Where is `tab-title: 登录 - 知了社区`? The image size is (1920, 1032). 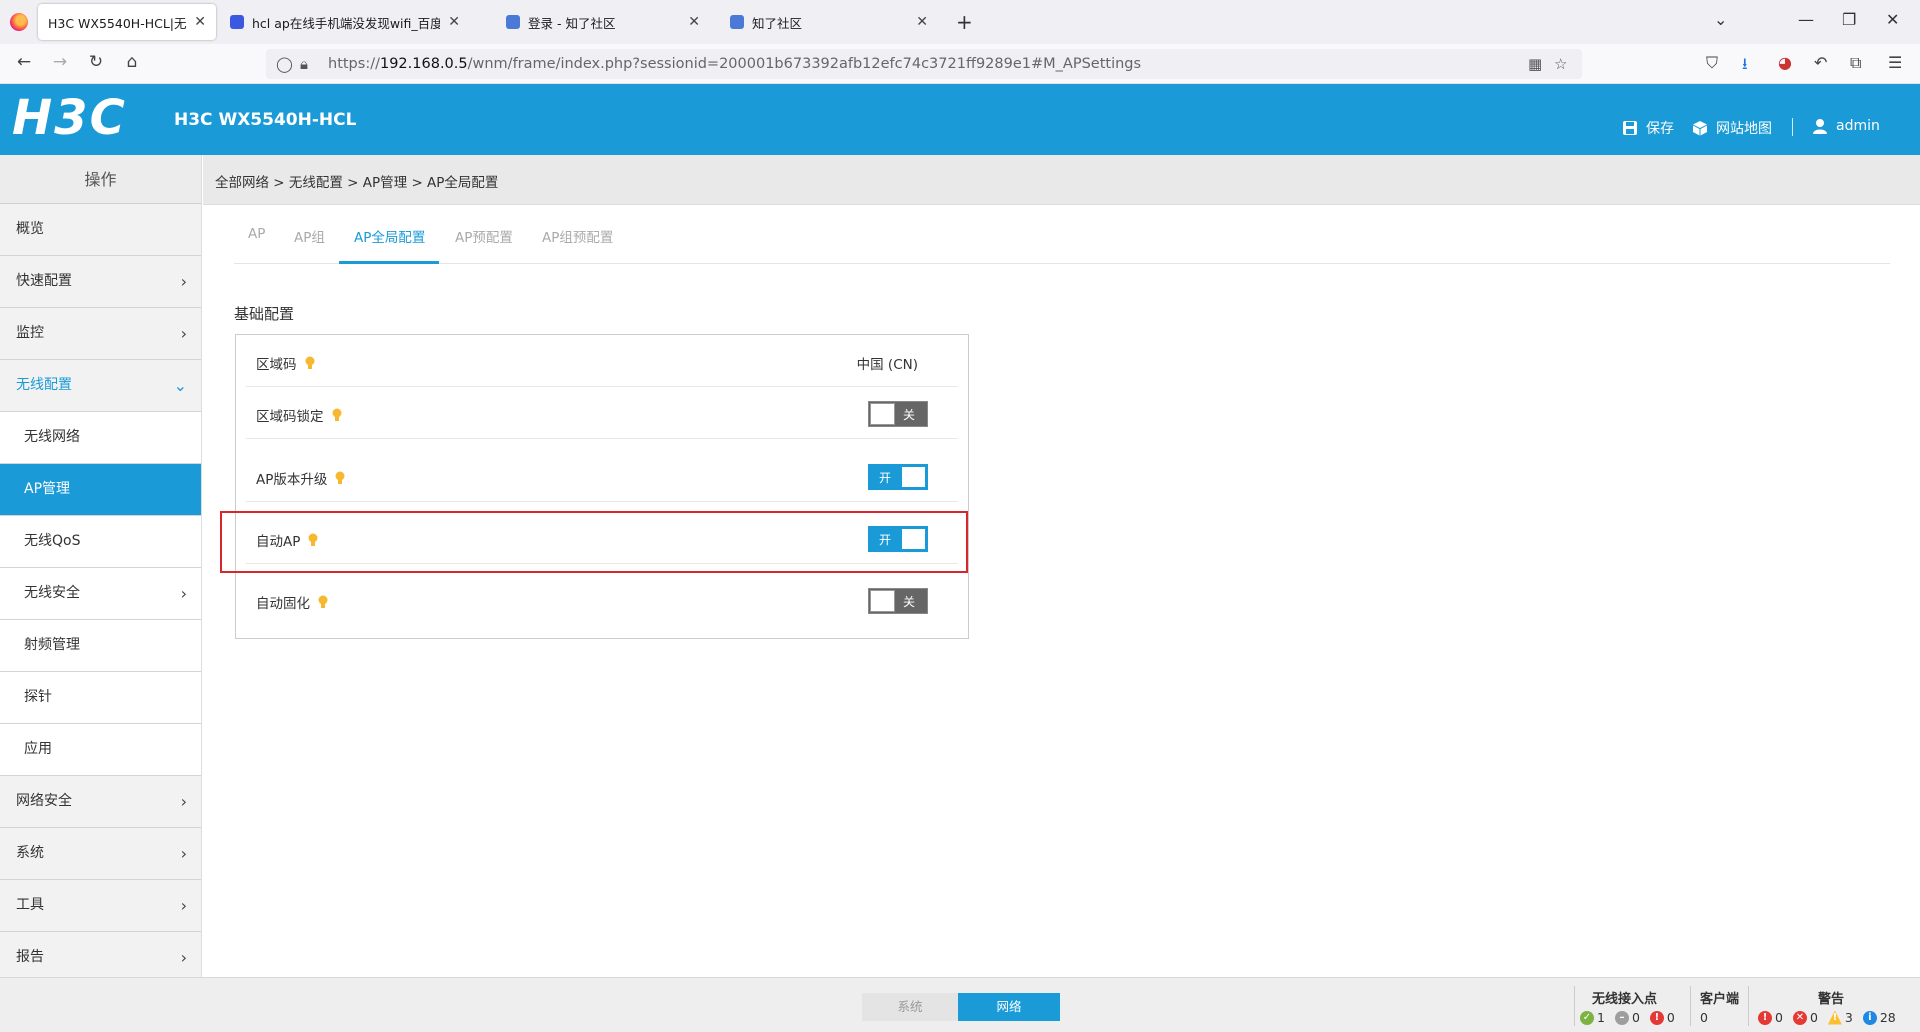
tab-title: 登录 - 知了社区 is located at coordinates (572, 23).